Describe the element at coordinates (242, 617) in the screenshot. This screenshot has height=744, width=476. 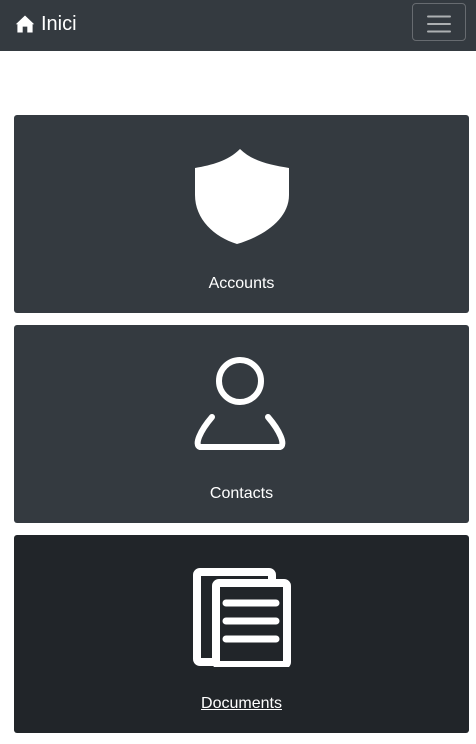
I see `documents-icon` at that location.